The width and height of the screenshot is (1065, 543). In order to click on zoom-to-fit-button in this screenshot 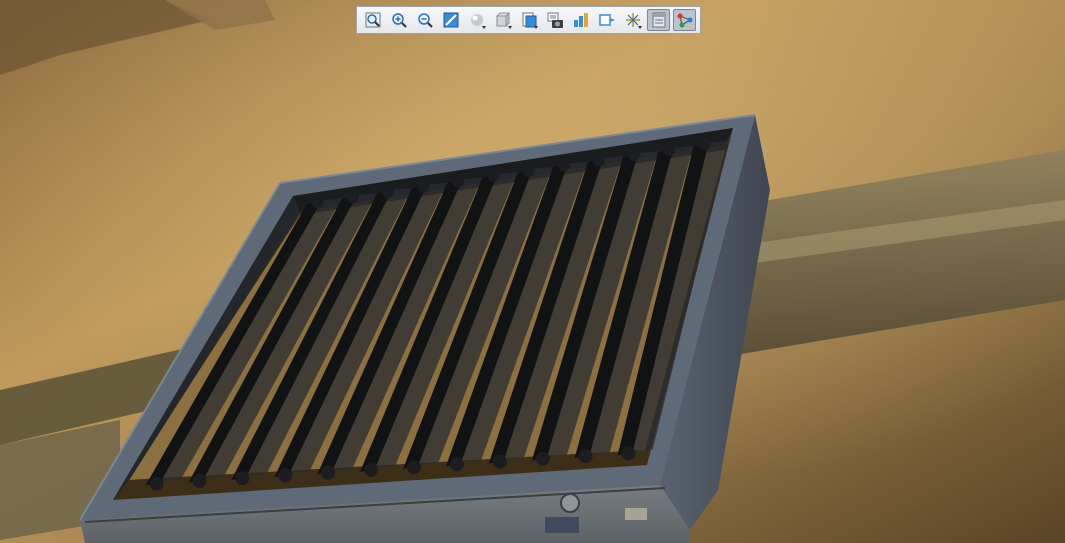, I will do `click(372, 20)`.